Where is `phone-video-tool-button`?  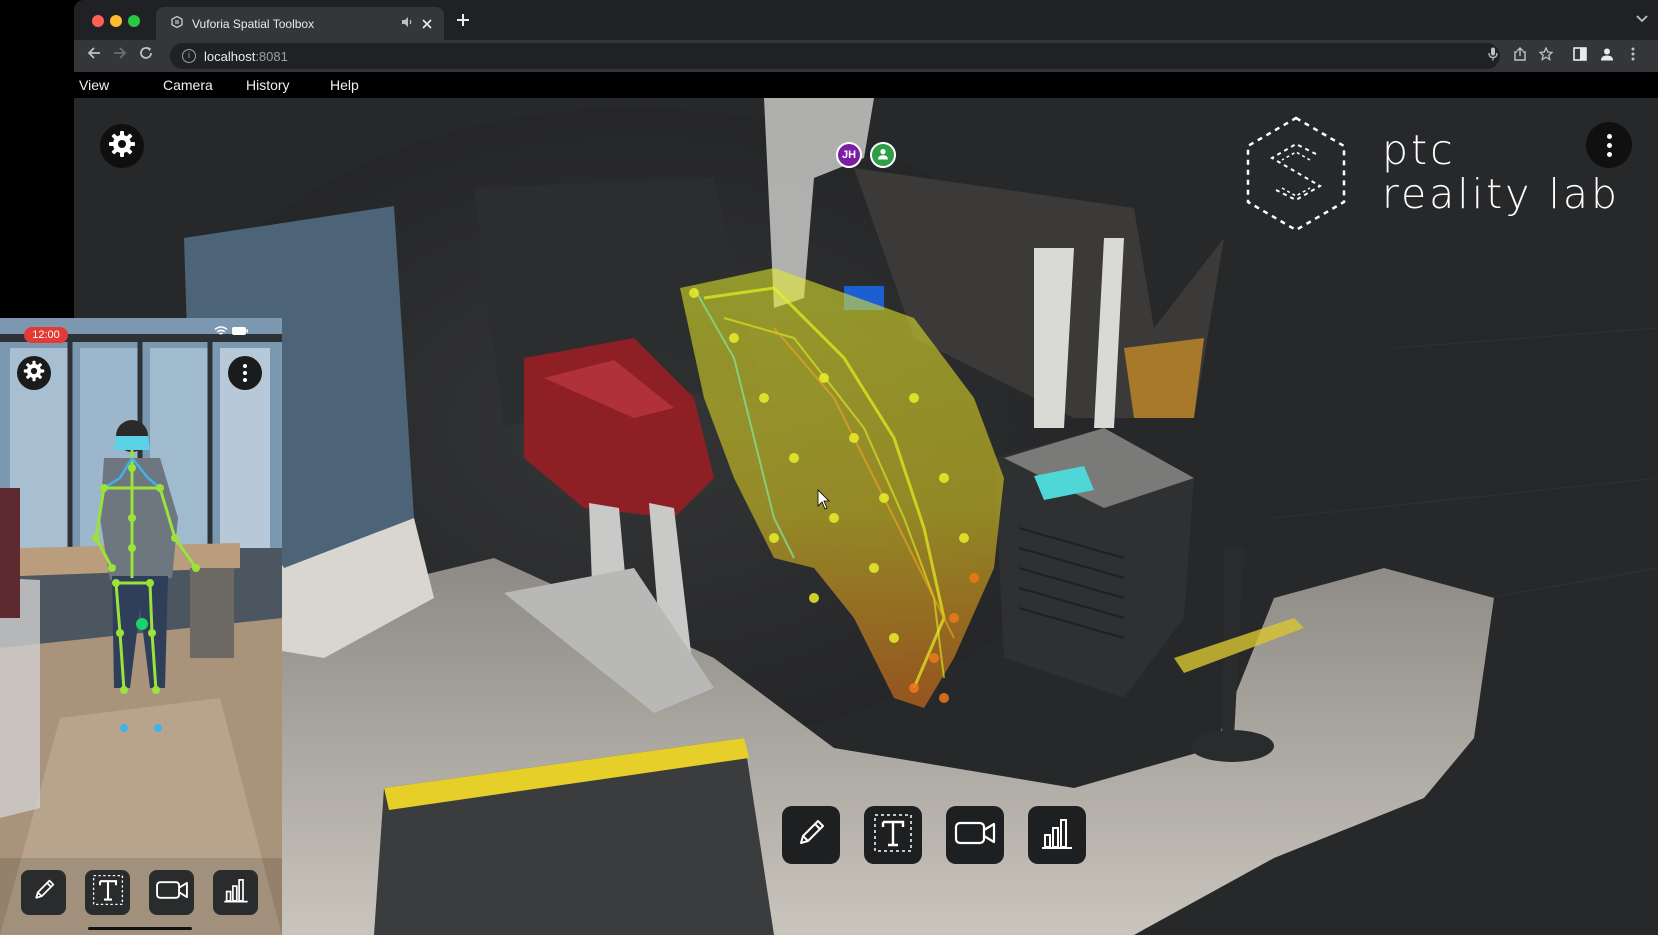
phone-video-tool-button is located at coordinates (171, 892).